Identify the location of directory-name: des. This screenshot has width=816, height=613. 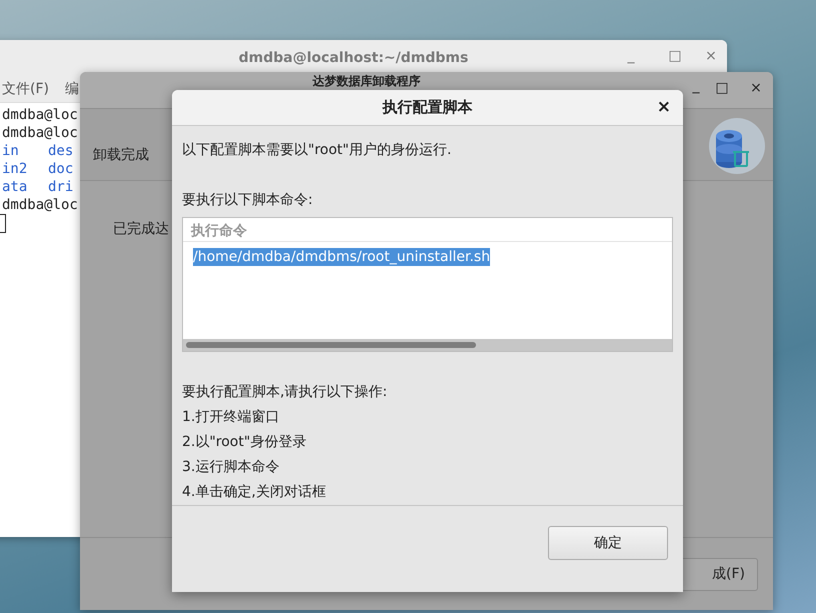
(61, 151).